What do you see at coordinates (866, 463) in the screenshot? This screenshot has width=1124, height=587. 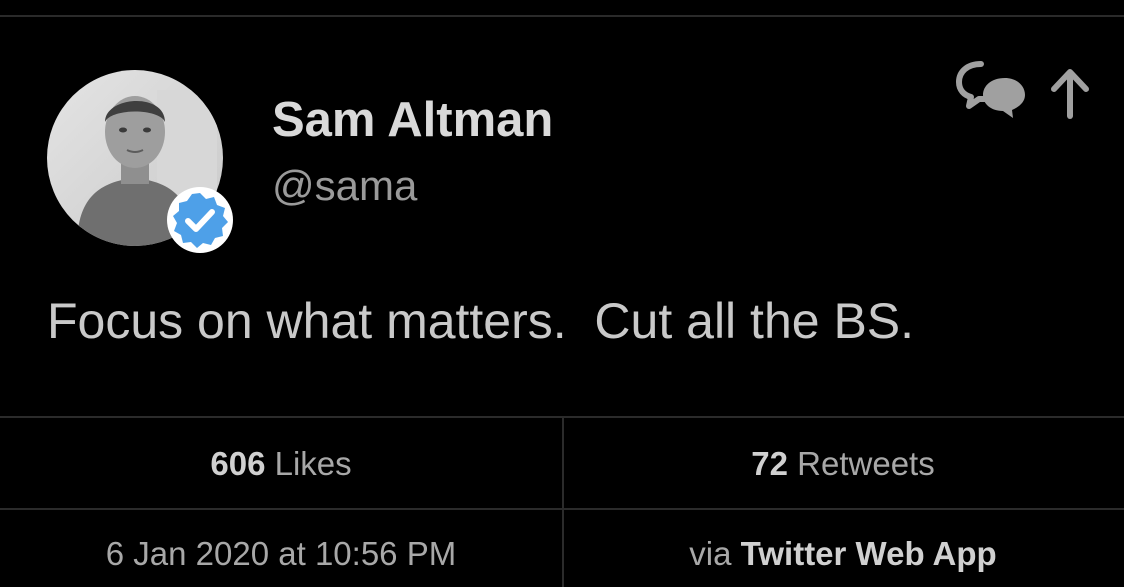 I see `retweets-label: Retweets` at bounding box center [866, 463].